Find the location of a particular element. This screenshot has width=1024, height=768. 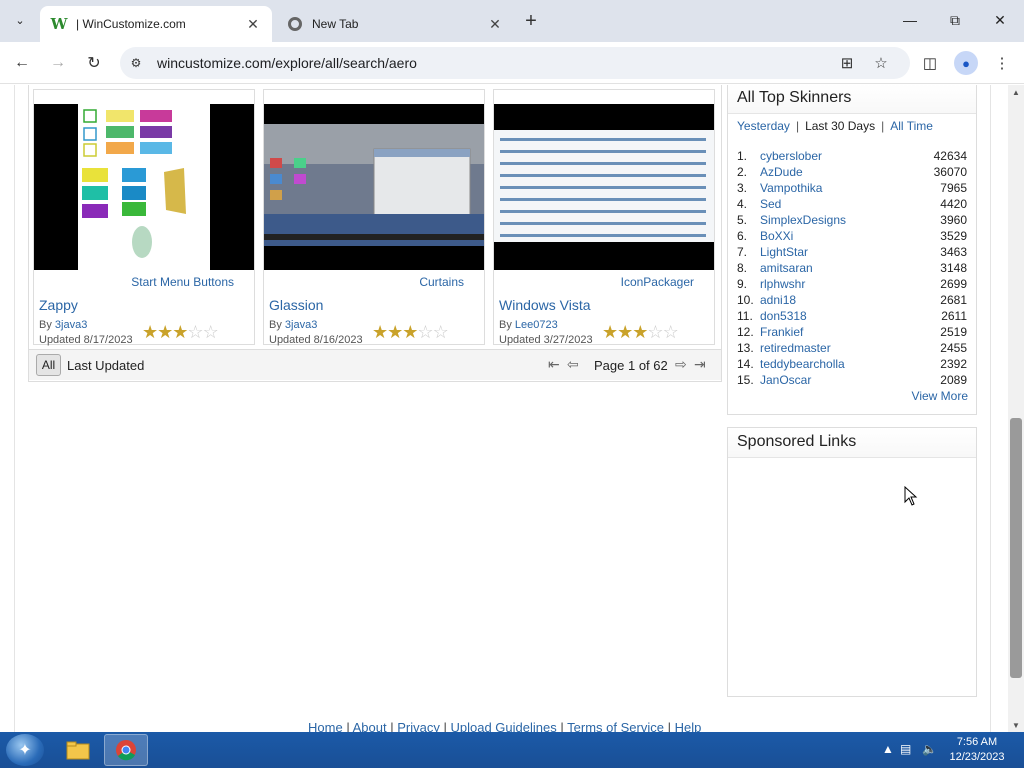

skinner-name-link: JanOscar is located at coordinates (785, 380).